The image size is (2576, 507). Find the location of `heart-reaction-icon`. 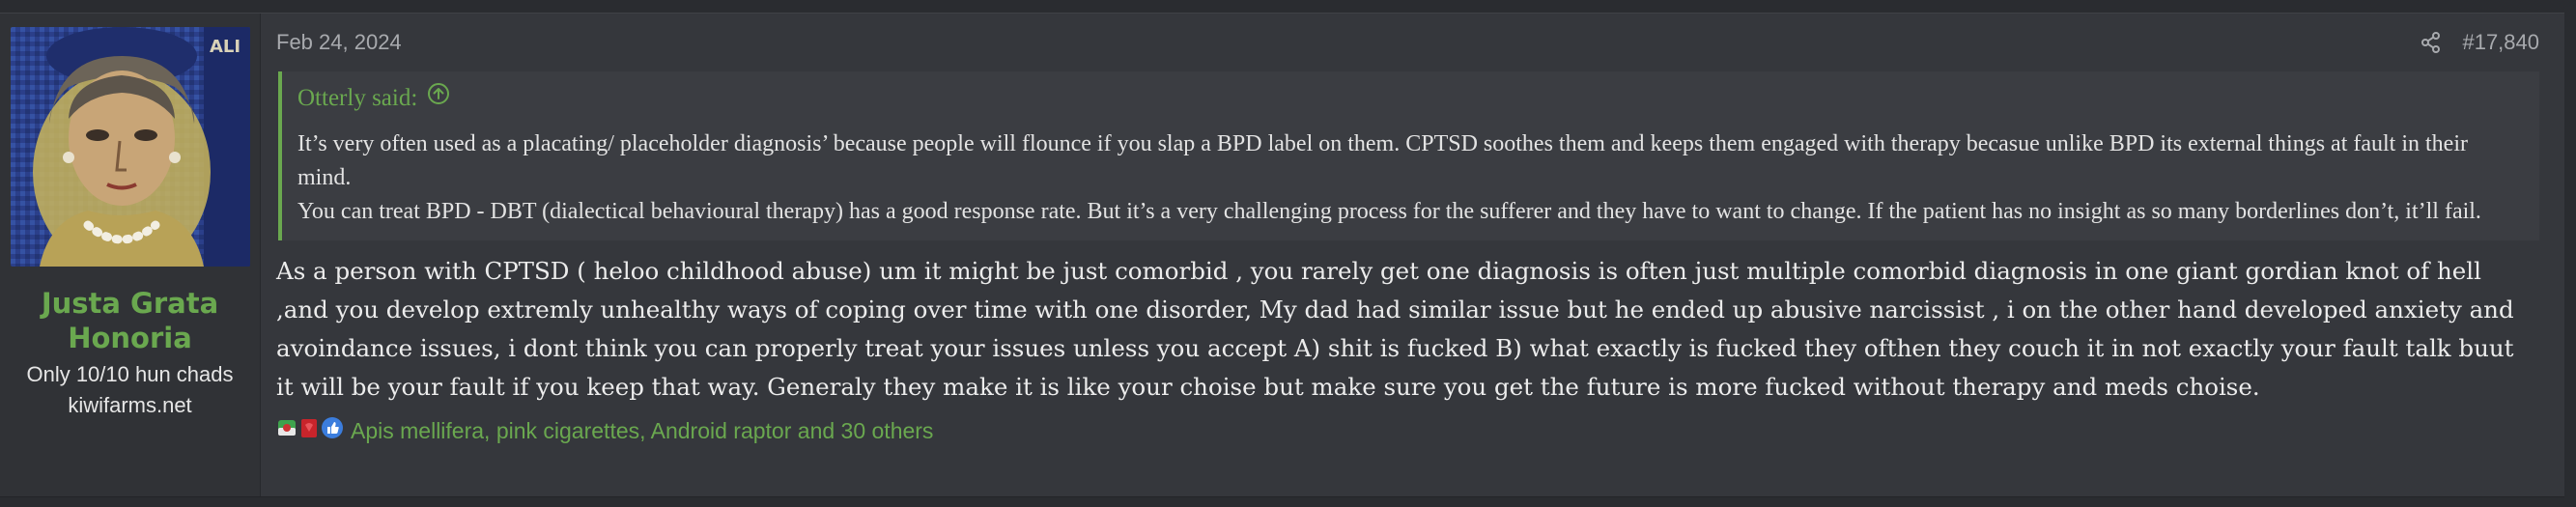

heart-reaction-icon is located at coordinates (309, 430).